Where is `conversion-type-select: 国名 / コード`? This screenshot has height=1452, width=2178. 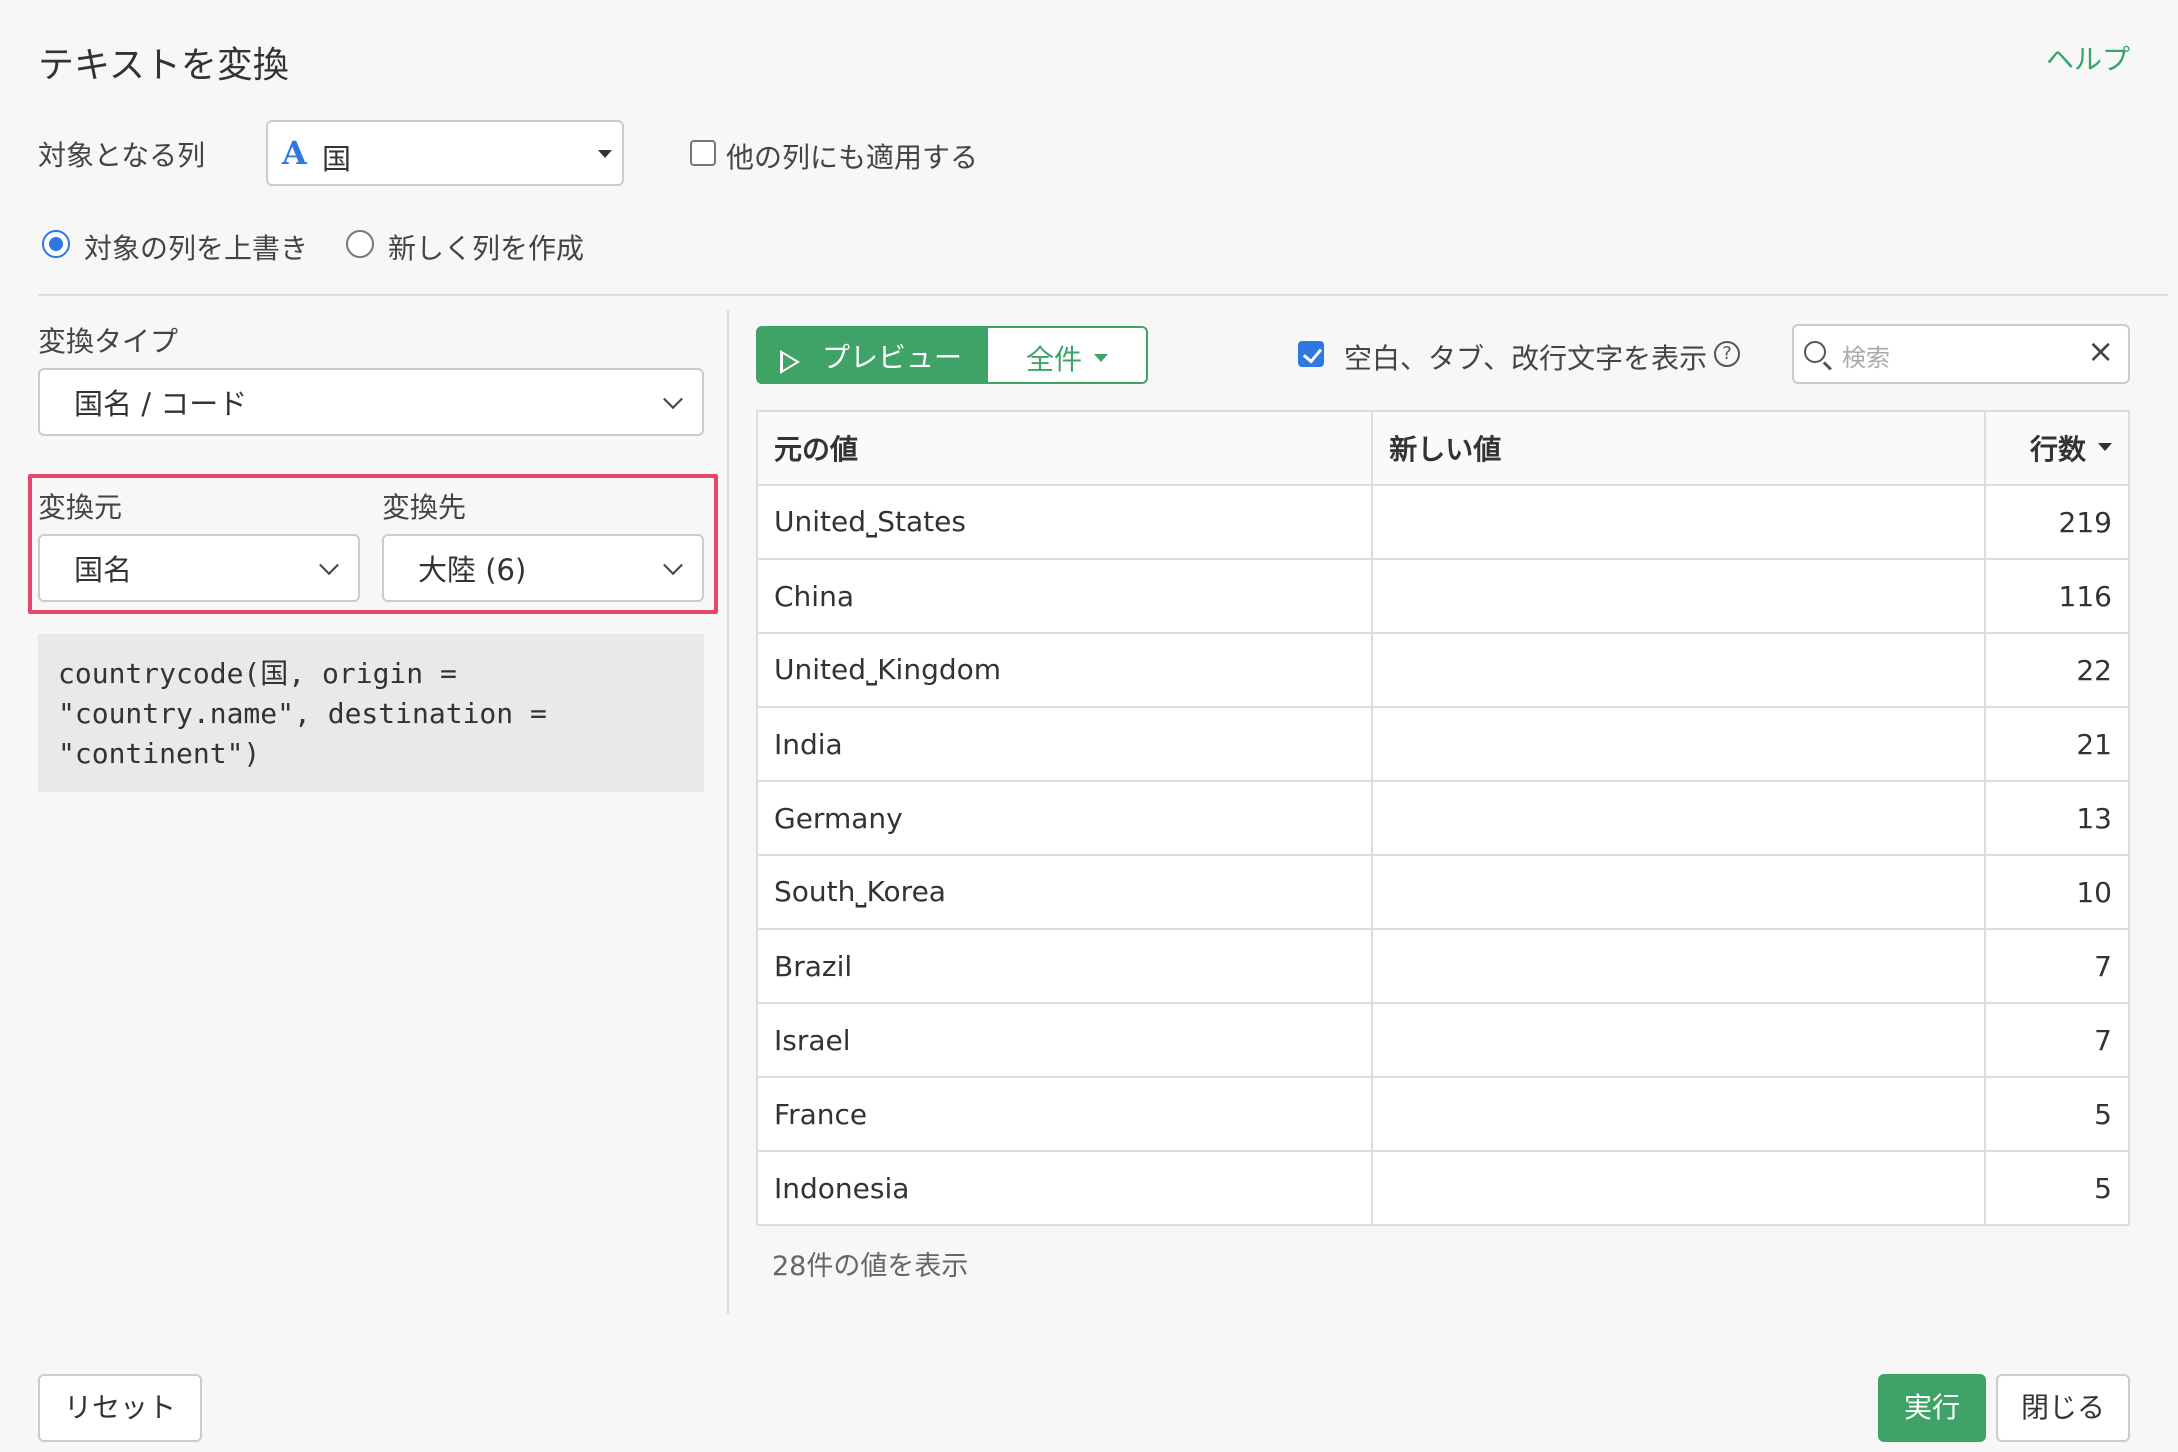 conversion-type-select: 国名 / コード is located at coordinates (371, 402).